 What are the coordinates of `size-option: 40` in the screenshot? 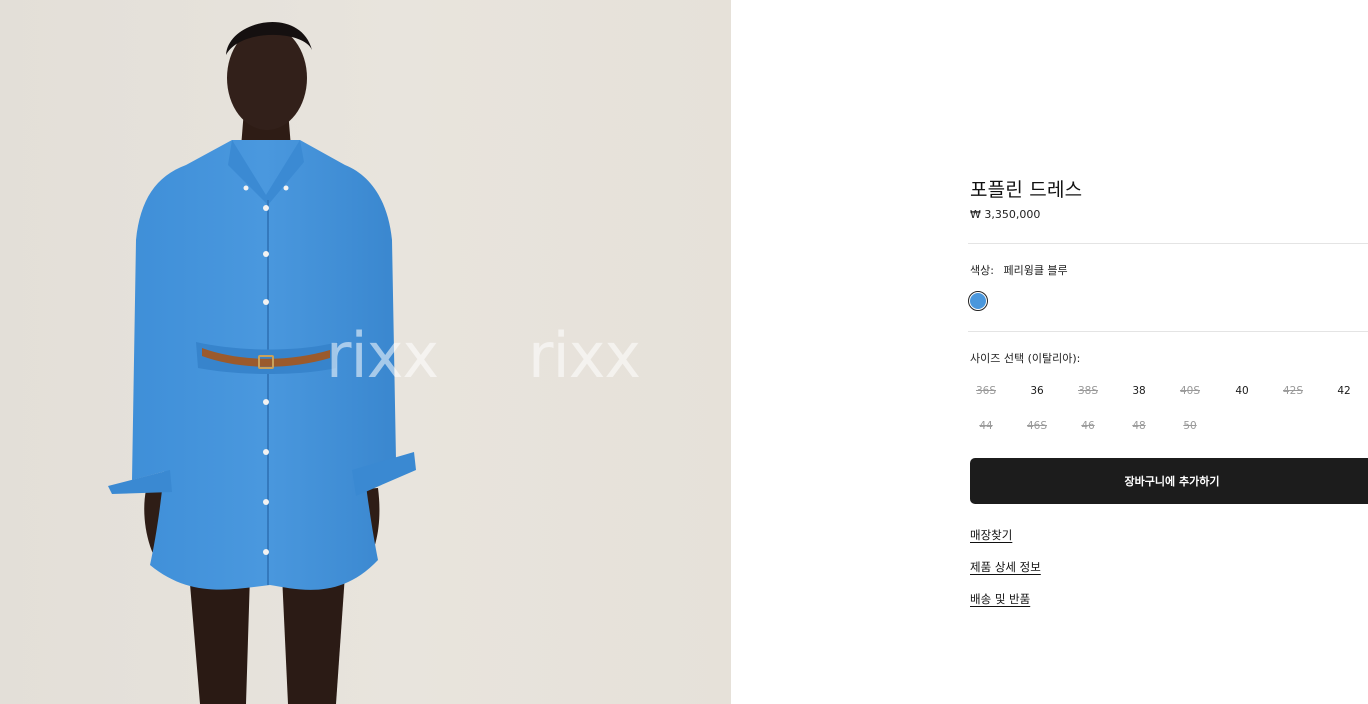 It's located at (1242, 391).